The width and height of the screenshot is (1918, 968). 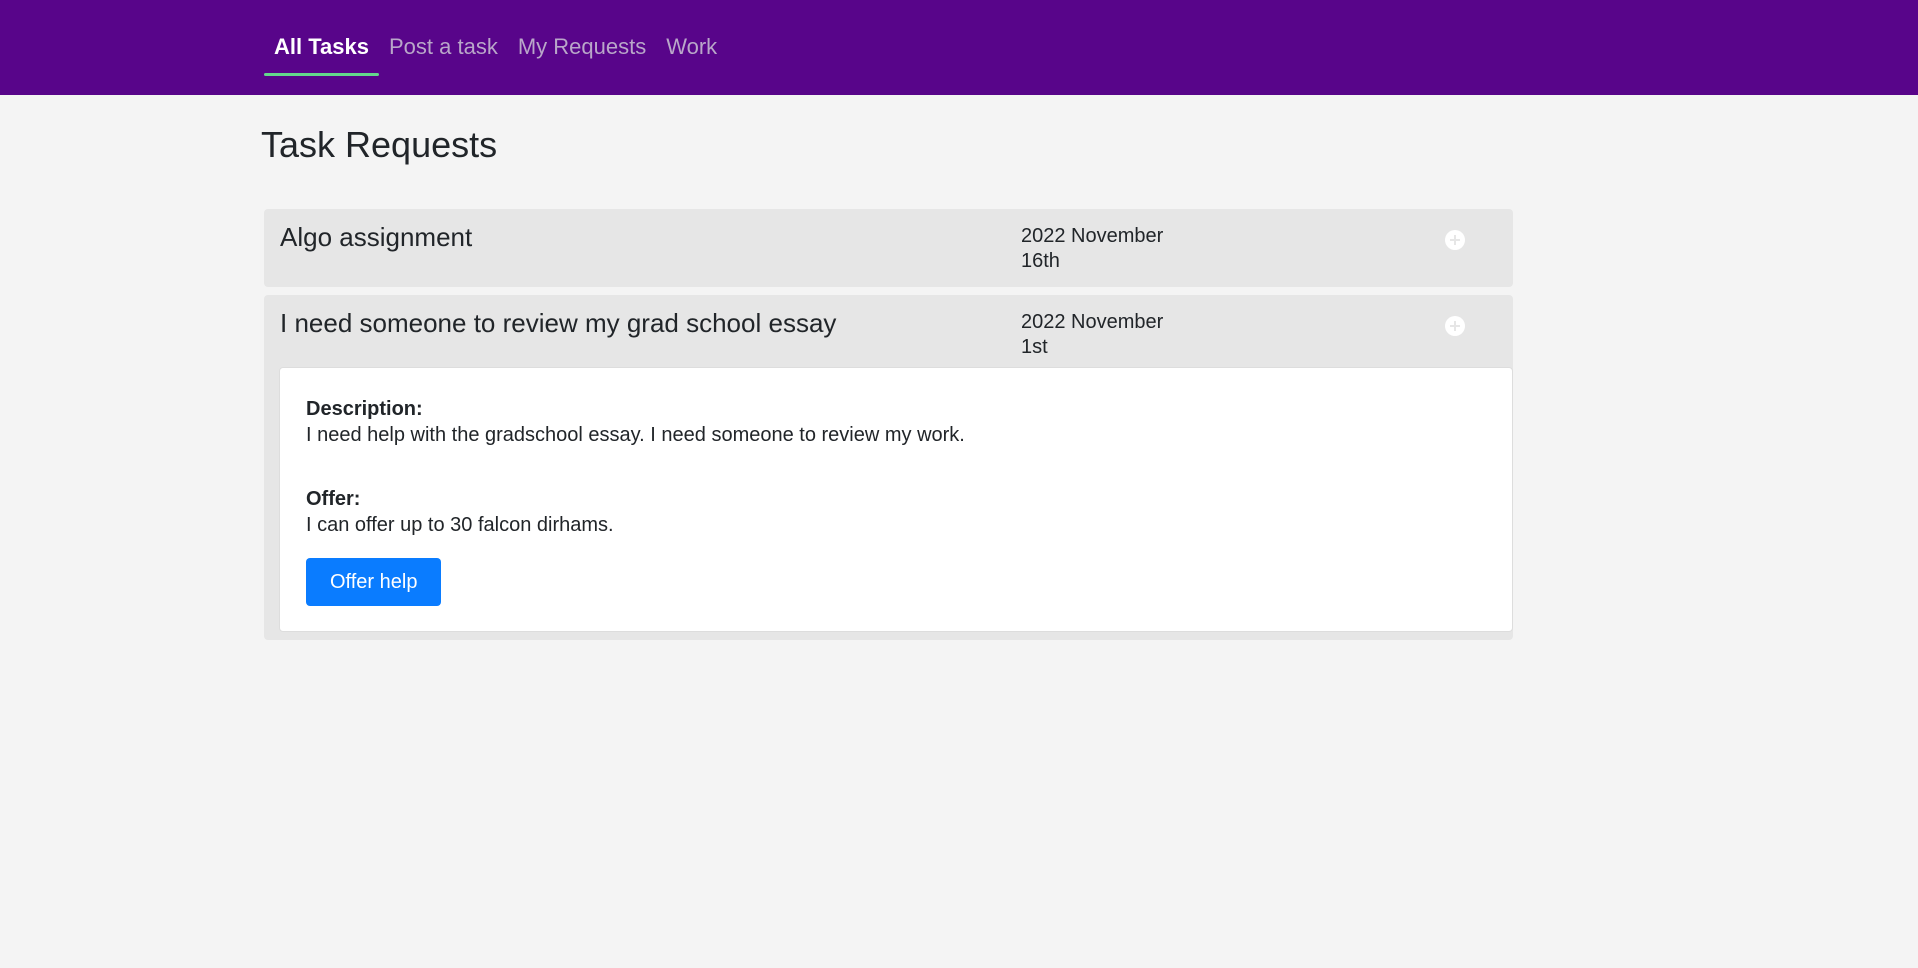 I want to click on task-title: Algo assignment, so click(x=376, y=237).